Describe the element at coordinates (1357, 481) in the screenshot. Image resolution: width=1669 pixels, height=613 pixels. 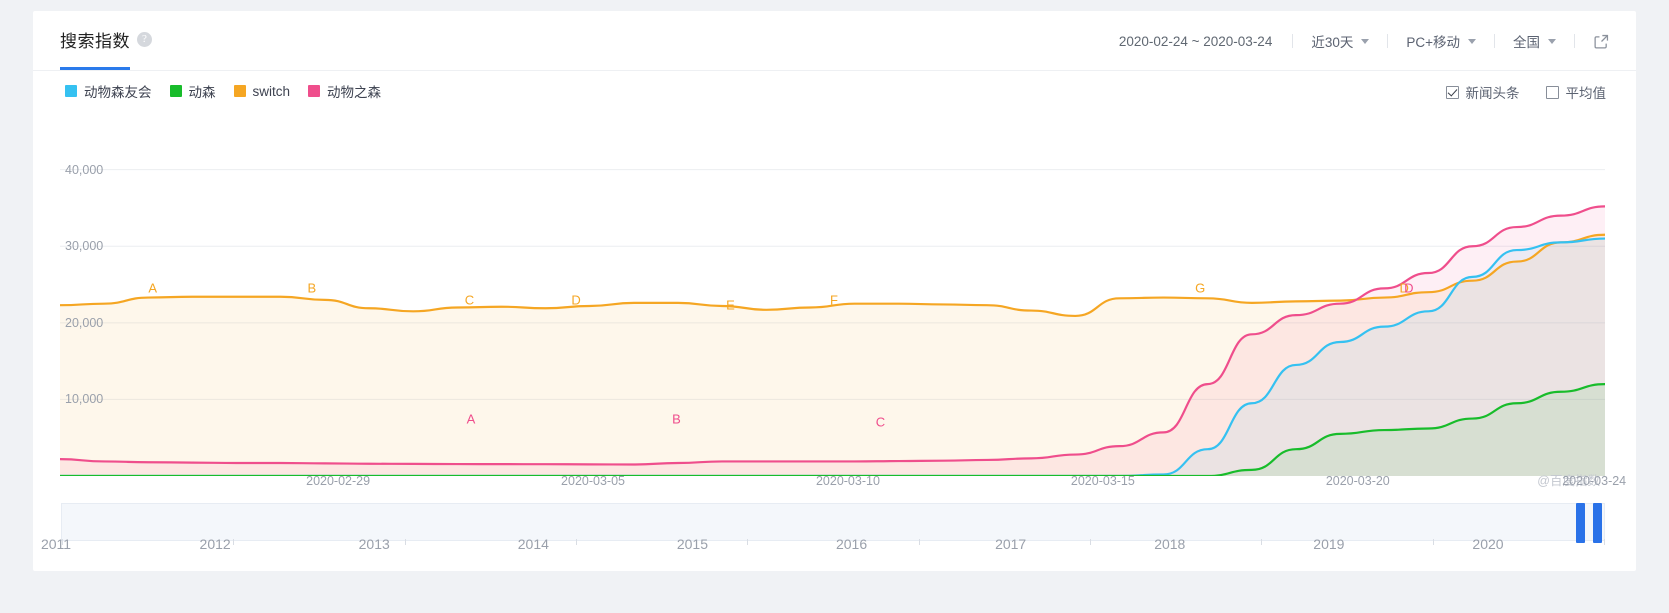
I see `x-tick-label: 2020-03-20` at that location.